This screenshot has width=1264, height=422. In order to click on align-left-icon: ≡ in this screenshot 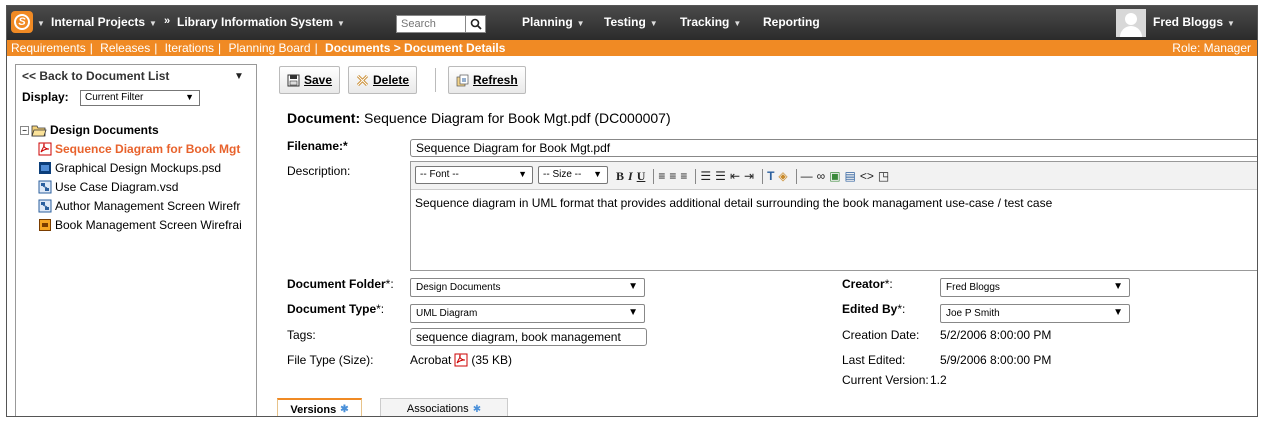, I will do `click(661, 176)`.